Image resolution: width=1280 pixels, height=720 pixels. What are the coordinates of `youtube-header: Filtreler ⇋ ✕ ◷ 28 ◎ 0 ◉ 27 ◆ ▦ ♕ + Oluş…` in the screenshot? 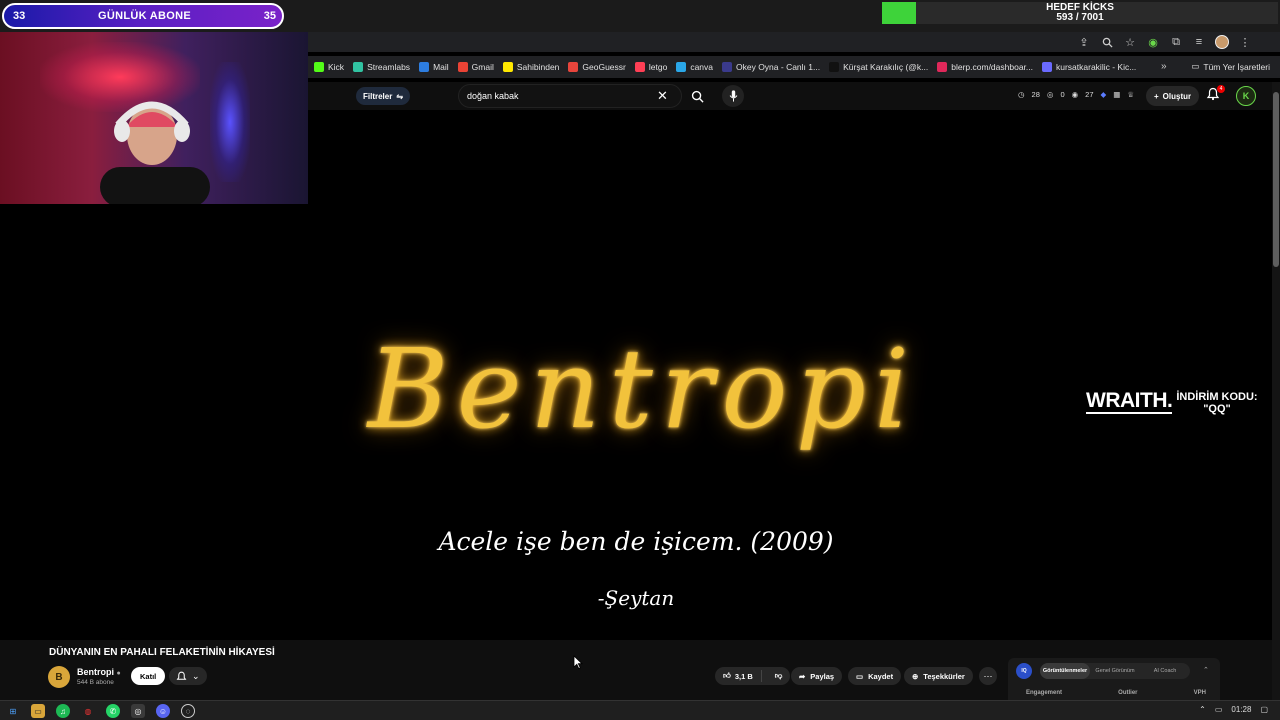 It's located at (790, 96).